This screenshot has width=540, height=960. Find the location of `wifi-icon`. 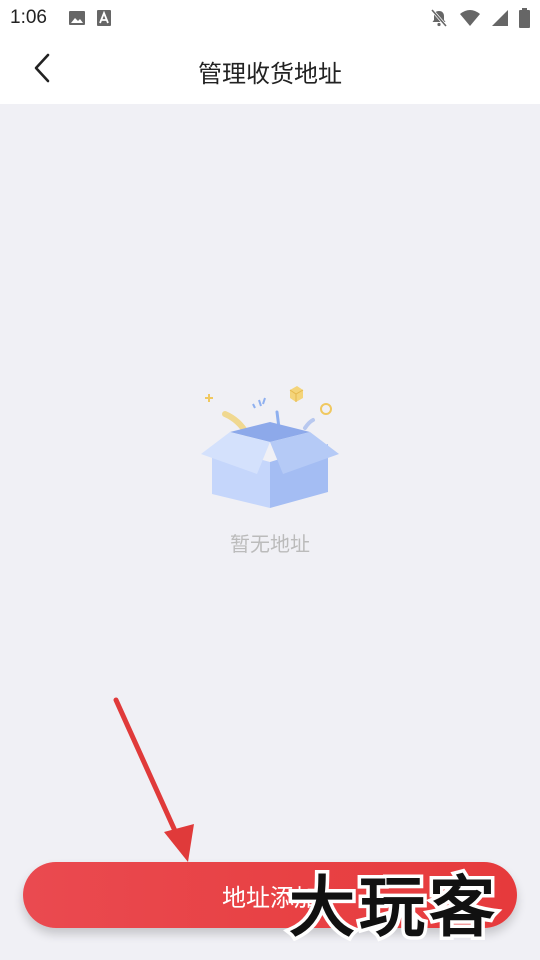

wifi-icon is located at coordinates (470, 20).